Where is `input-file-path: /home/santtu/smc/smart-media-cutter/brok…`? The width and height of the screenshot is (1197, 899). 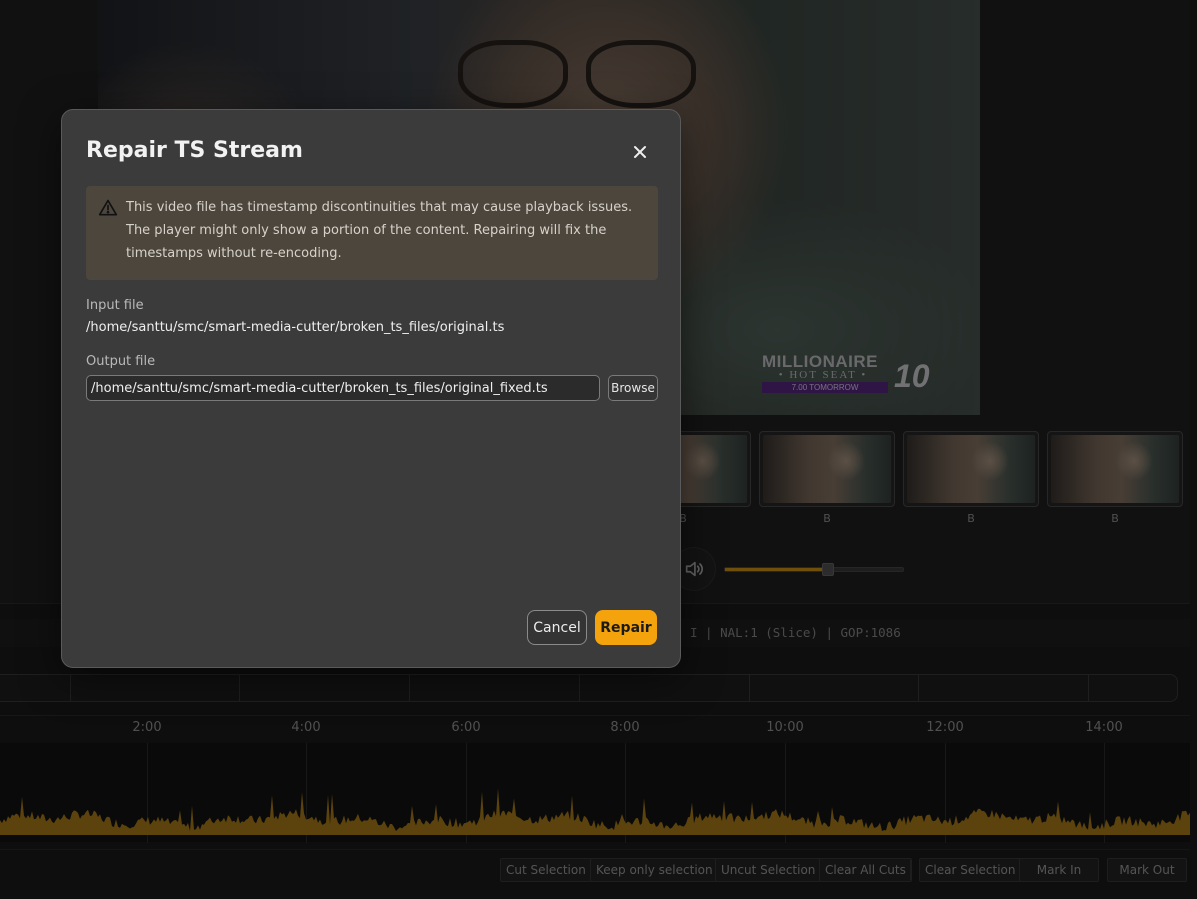
input-file-path: /home/santtu/smc/smart-media-cutter/brok… is located at coordinates (295, 327).